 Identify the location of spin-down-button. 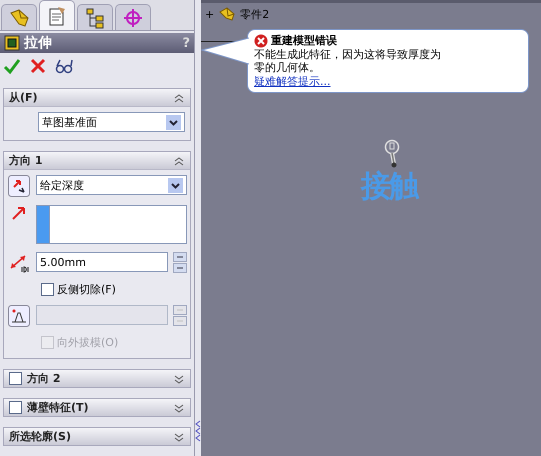
(180, 268).